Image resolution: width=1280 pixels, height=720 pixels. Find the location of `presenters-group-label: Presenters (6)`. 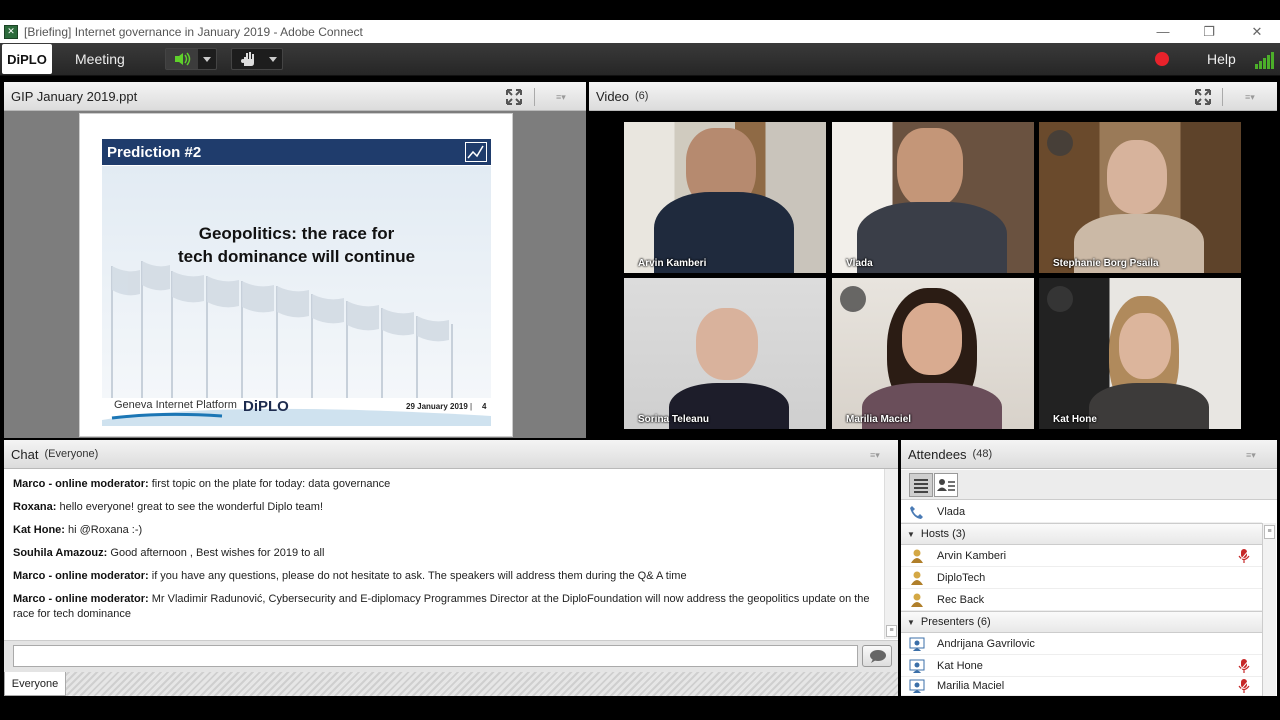

presenters-group-label: Presenters (6) is located at coordinates (955, 622).